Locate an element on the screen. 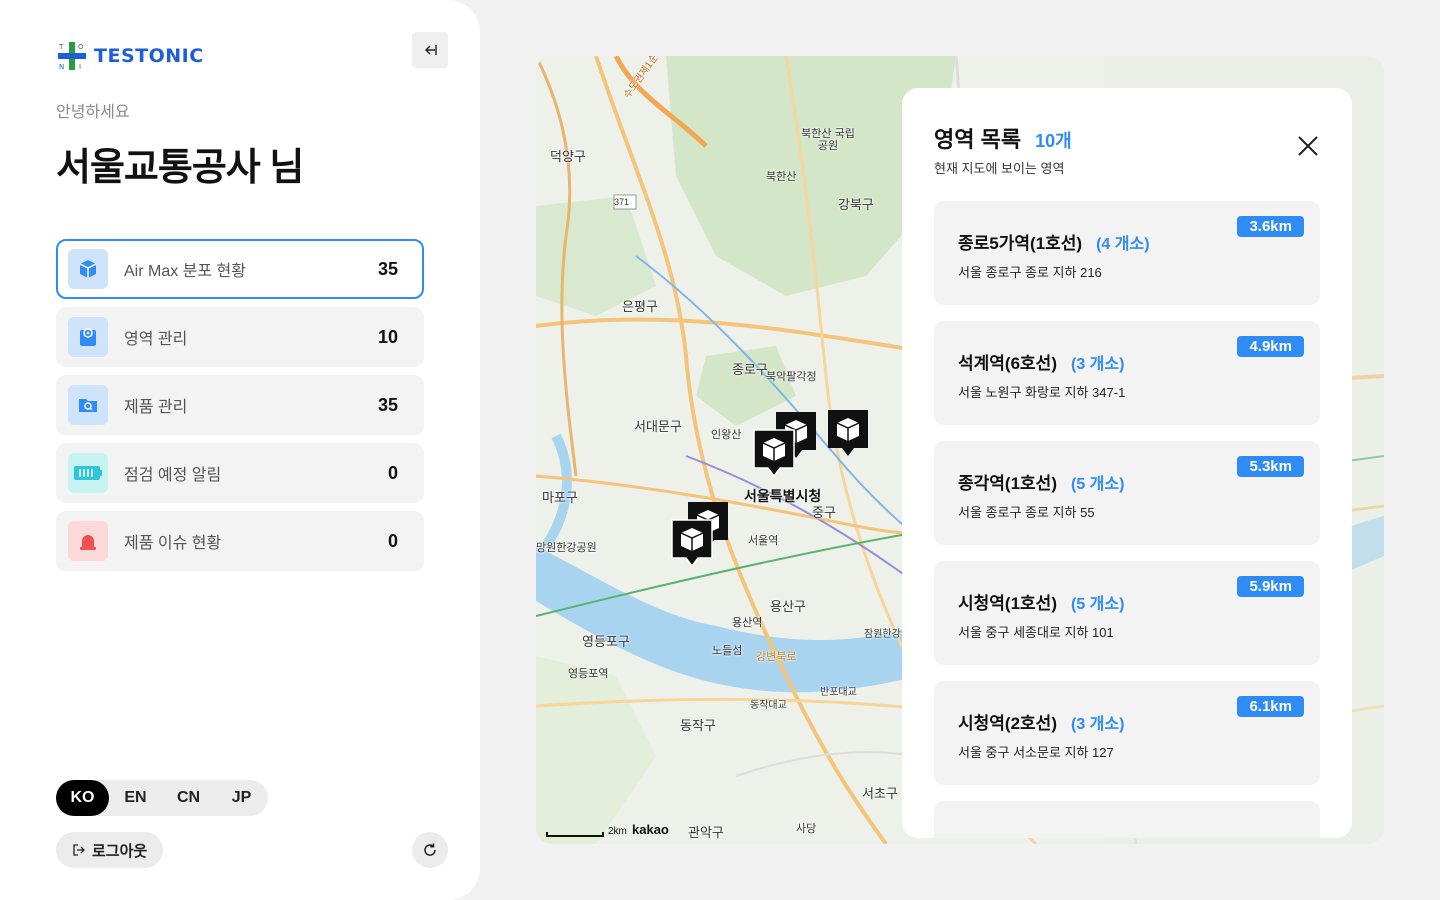  map-label: 종로구 is located at coordinates (750, 369).